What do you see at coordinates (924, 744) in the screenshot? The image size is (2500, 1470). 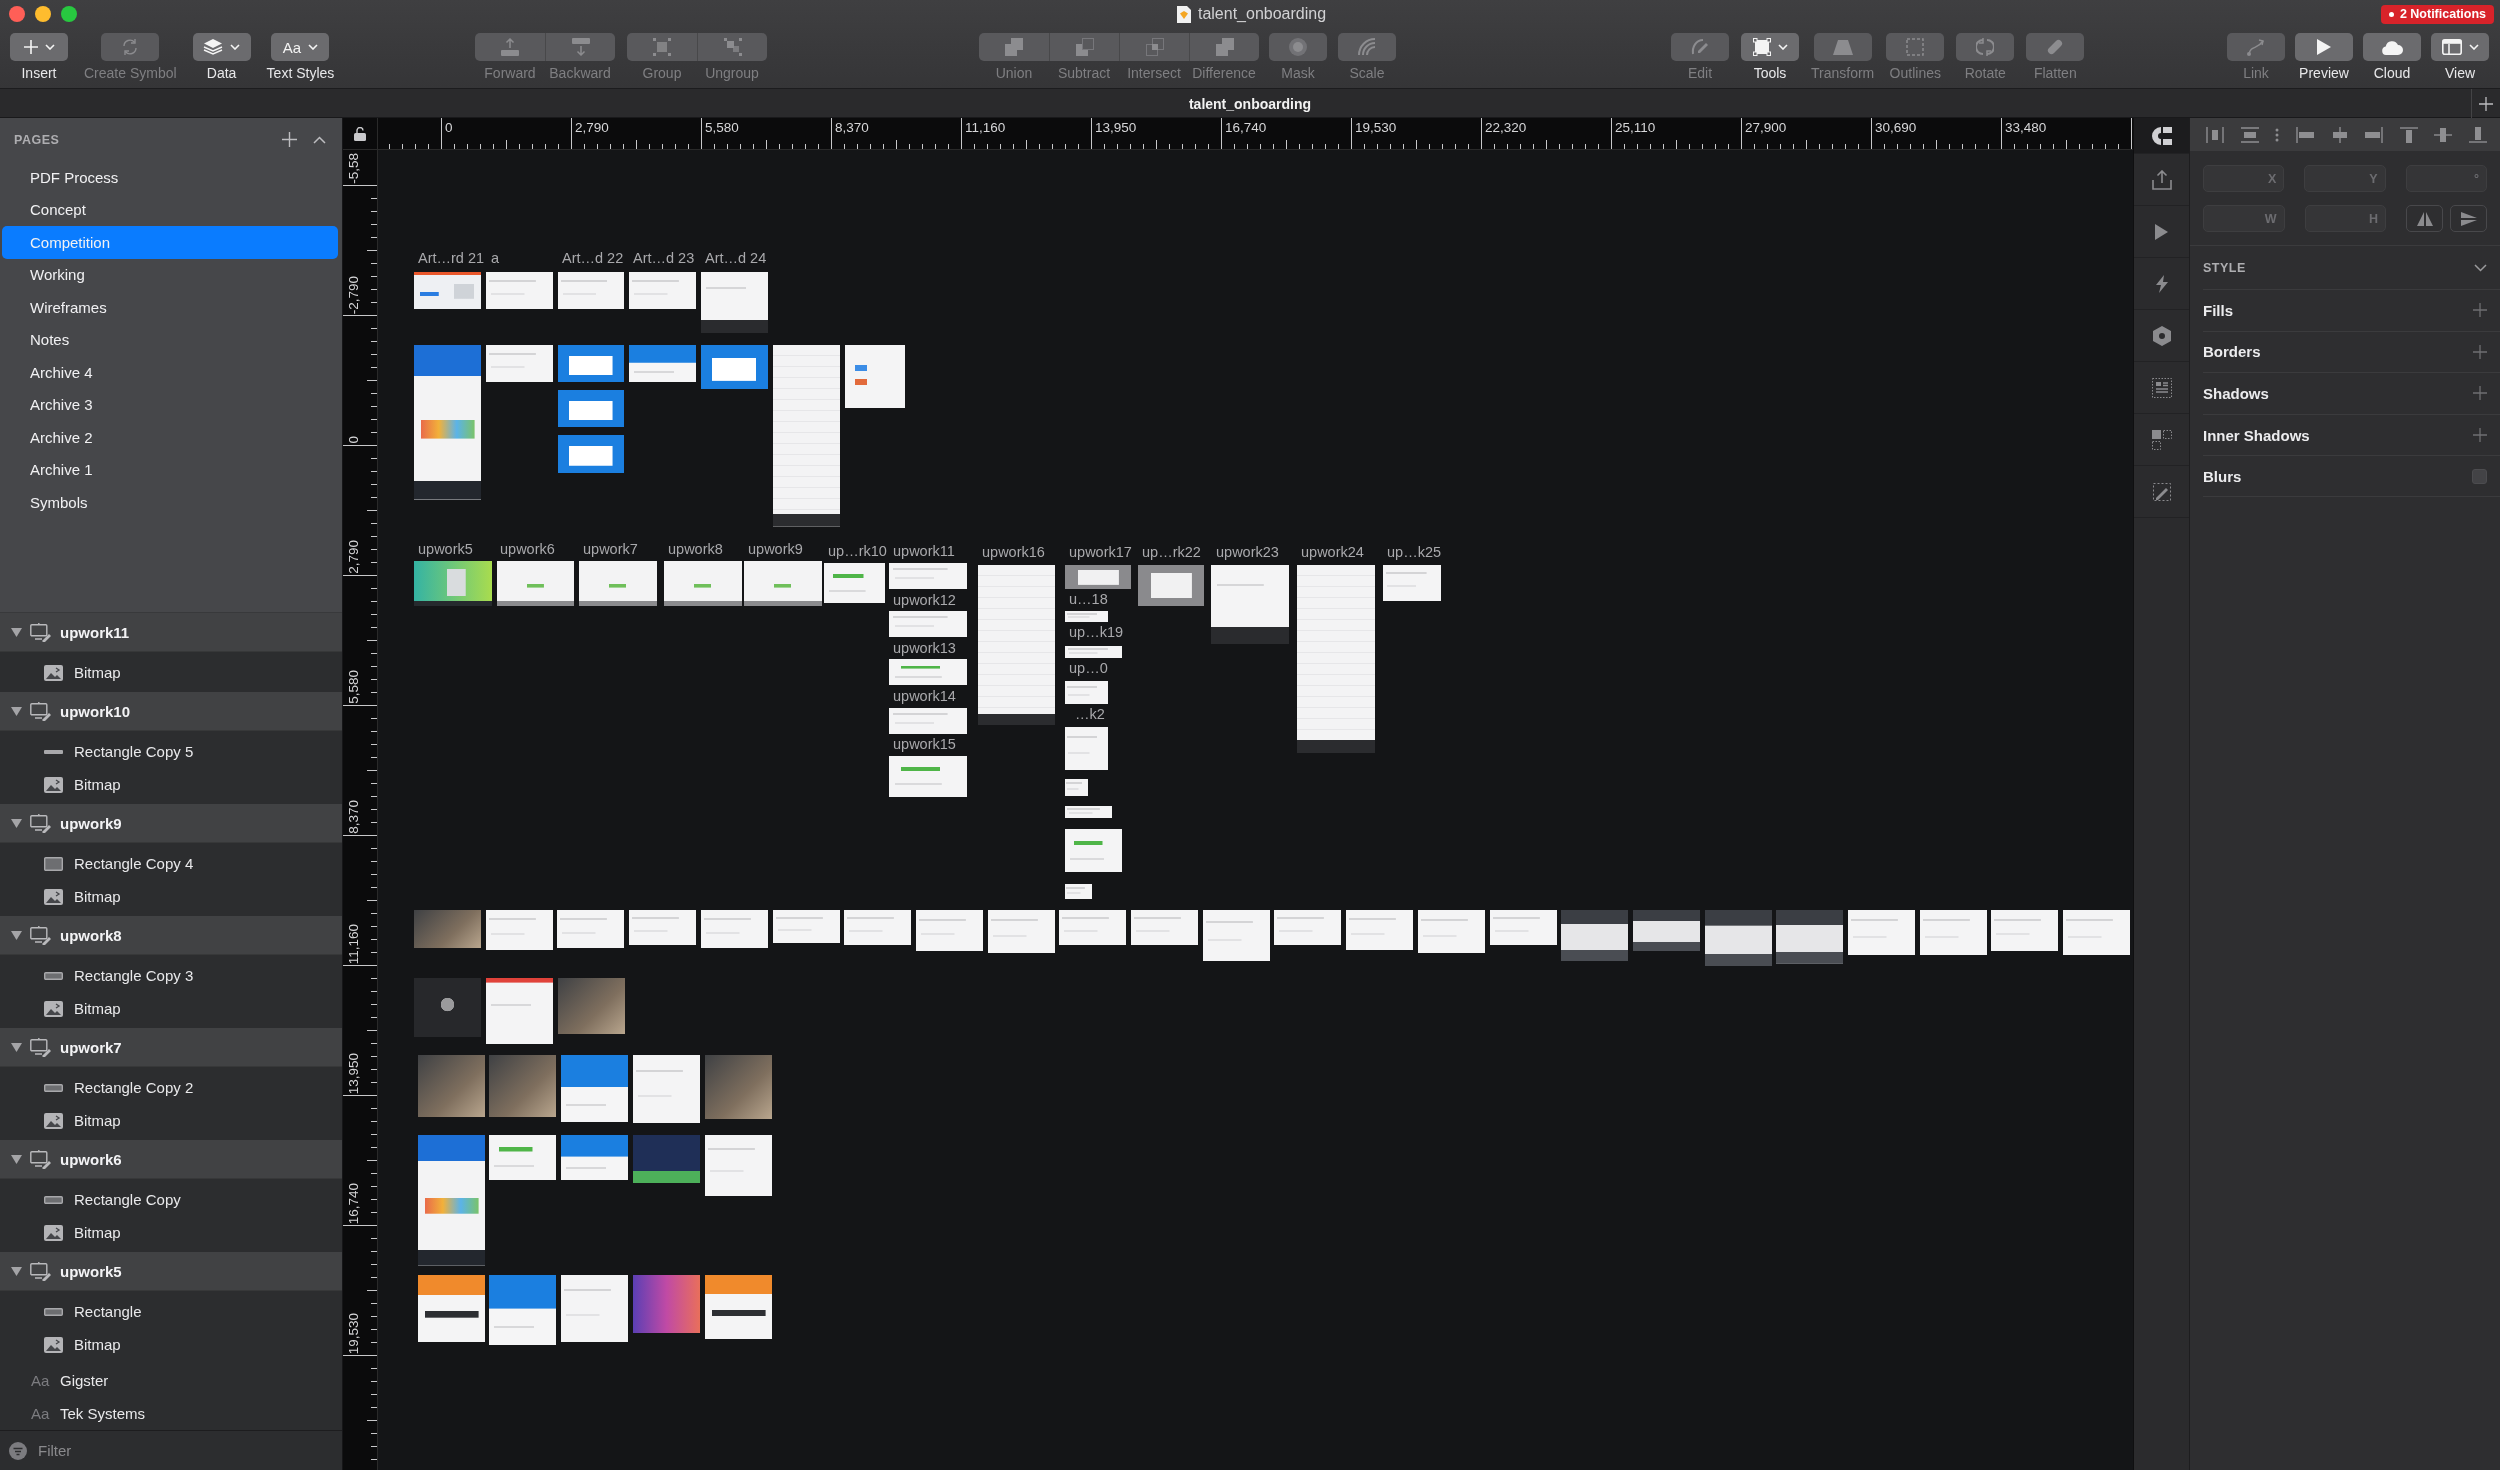 I see `artboard-label: upwork15` at bounding box center [924, 744].